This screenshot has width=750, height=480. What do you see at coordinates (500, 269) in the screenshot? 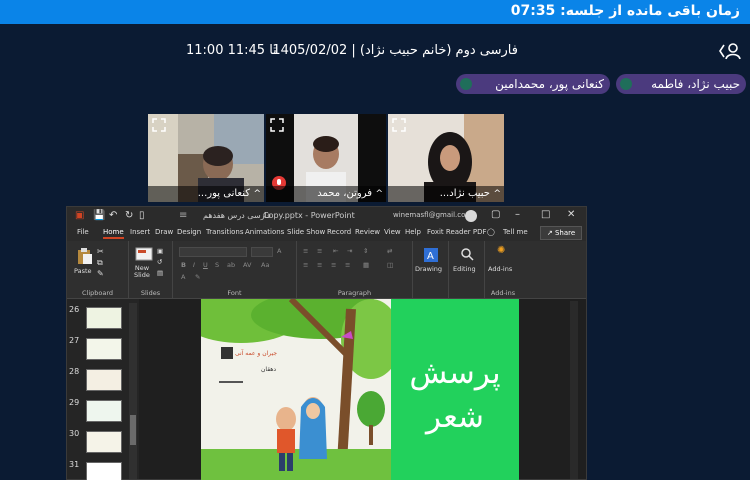
I see `addins-button: Add-ins` at bounding box center [500, 269].